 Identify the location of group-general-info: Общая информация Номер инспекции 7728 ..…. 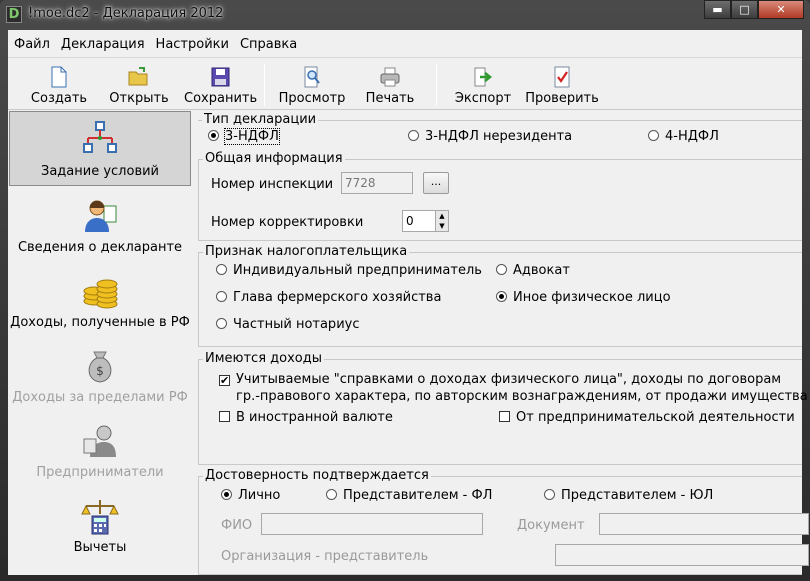
(500, 196).